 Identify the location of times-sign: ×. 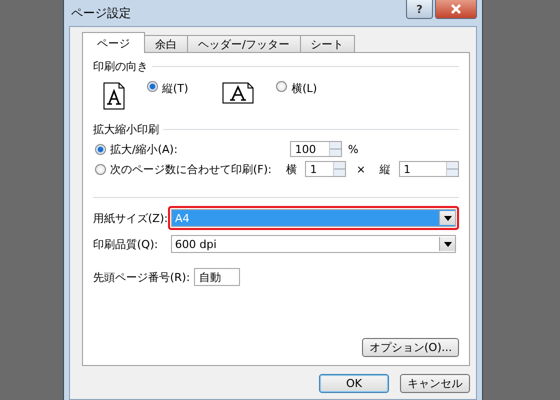
(361, 169).